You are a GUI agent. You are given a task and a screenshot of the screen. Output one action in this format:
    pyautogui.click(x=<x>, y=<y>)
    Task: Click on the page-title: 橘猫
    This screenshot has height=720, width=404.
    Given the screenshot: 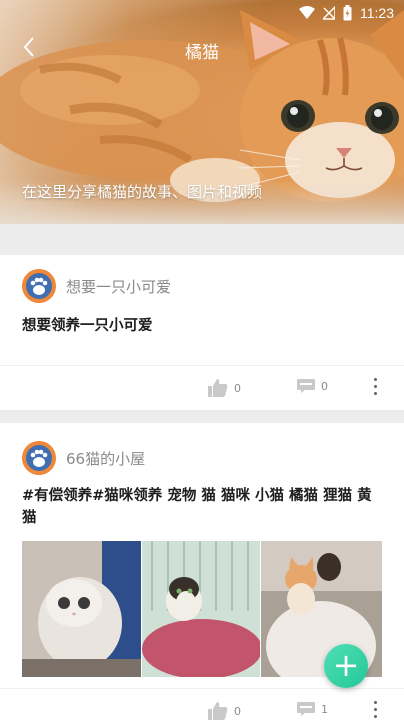 What is the action you would take?
    pyautogui.click(x=202, y=53)
    